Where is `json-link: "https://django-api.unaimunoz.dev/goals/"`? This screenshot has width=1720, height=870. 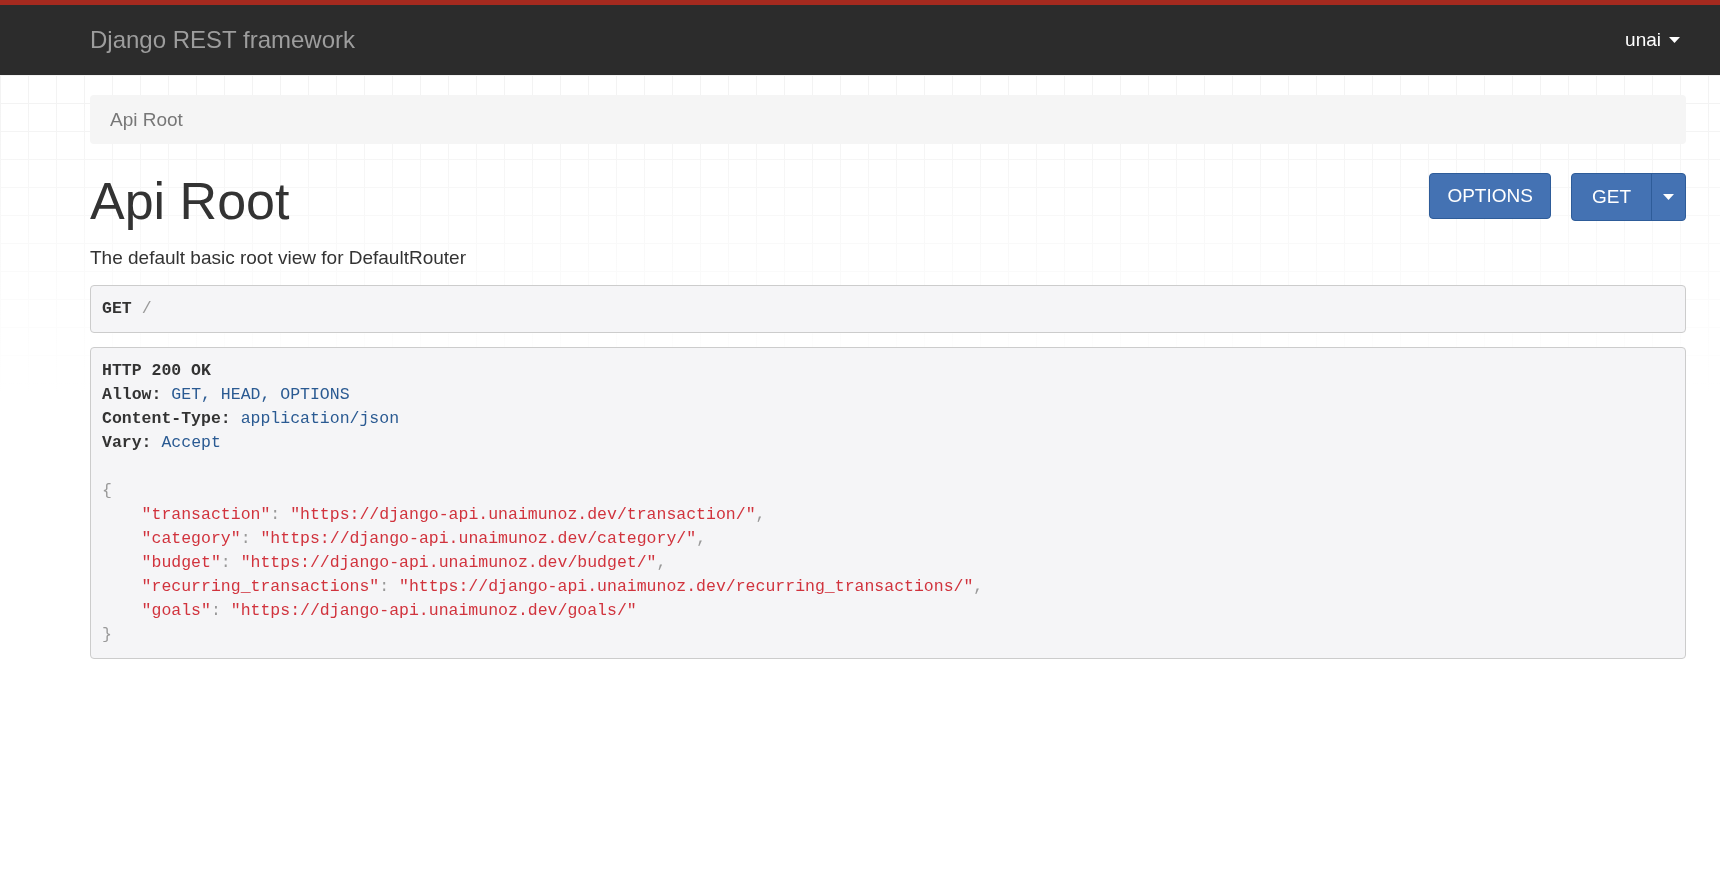 json-link: "https://django-api.unaimunoz.dev/goals/" is located at coordinates (433, 610).